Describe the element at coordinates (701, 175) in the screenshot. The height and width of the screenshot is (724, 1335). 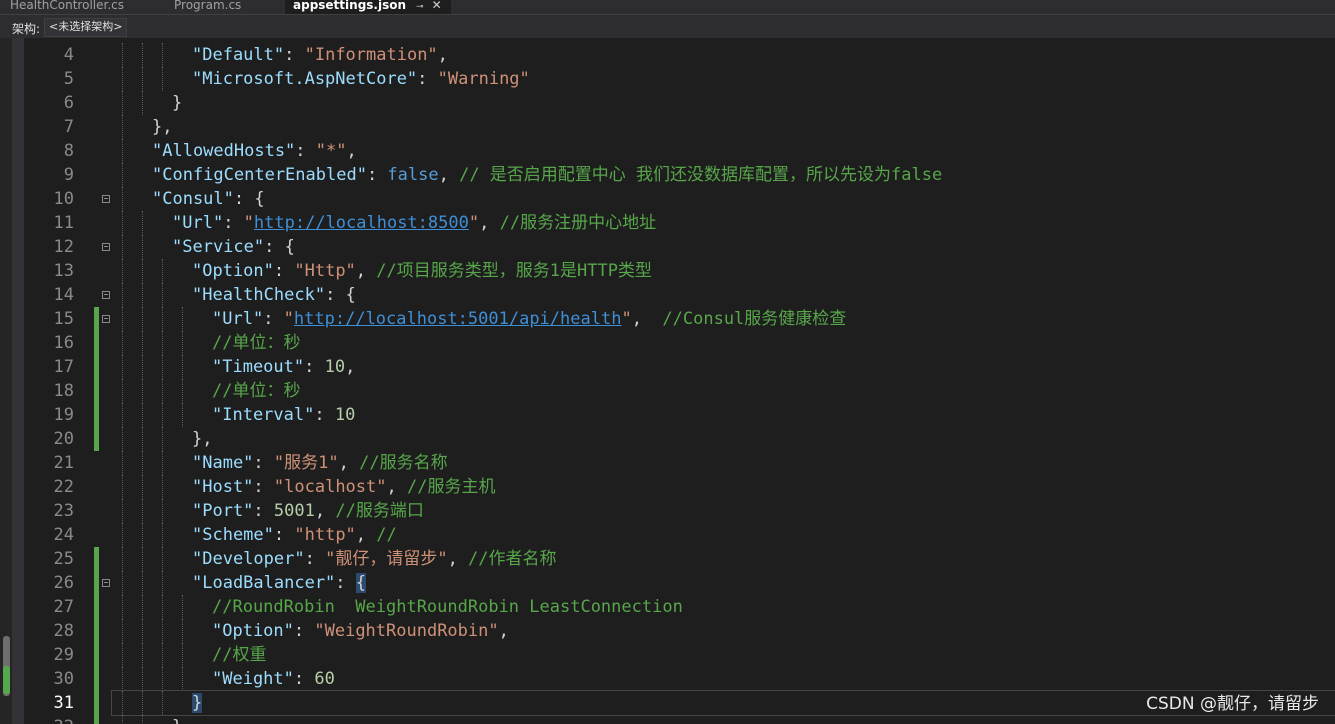
I see `code-token: // 是否启用配置中心 我们还没数据库配置，所以先设为false` at that location.